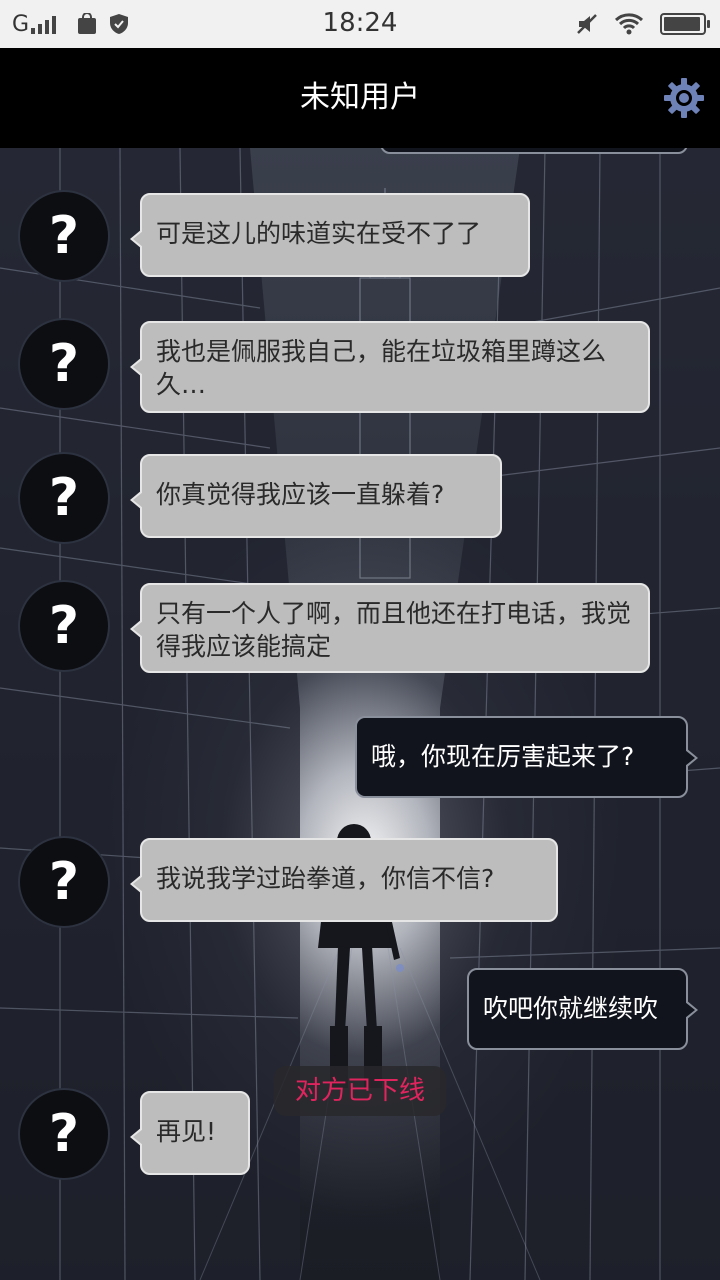  I want to click on mute-icon, so click(587, 24).